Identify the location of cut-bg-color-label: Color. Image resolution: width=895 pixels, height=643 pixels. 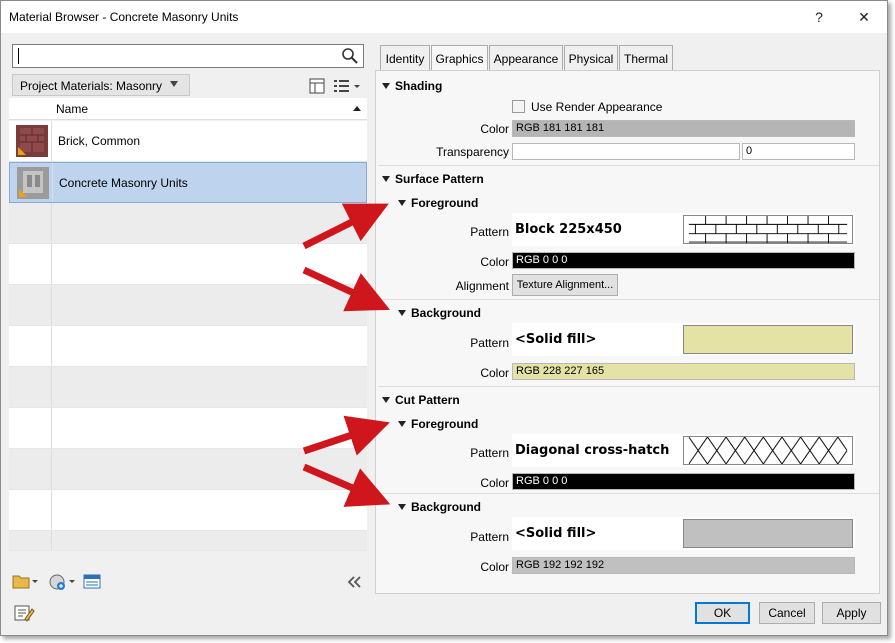
(494, 567).